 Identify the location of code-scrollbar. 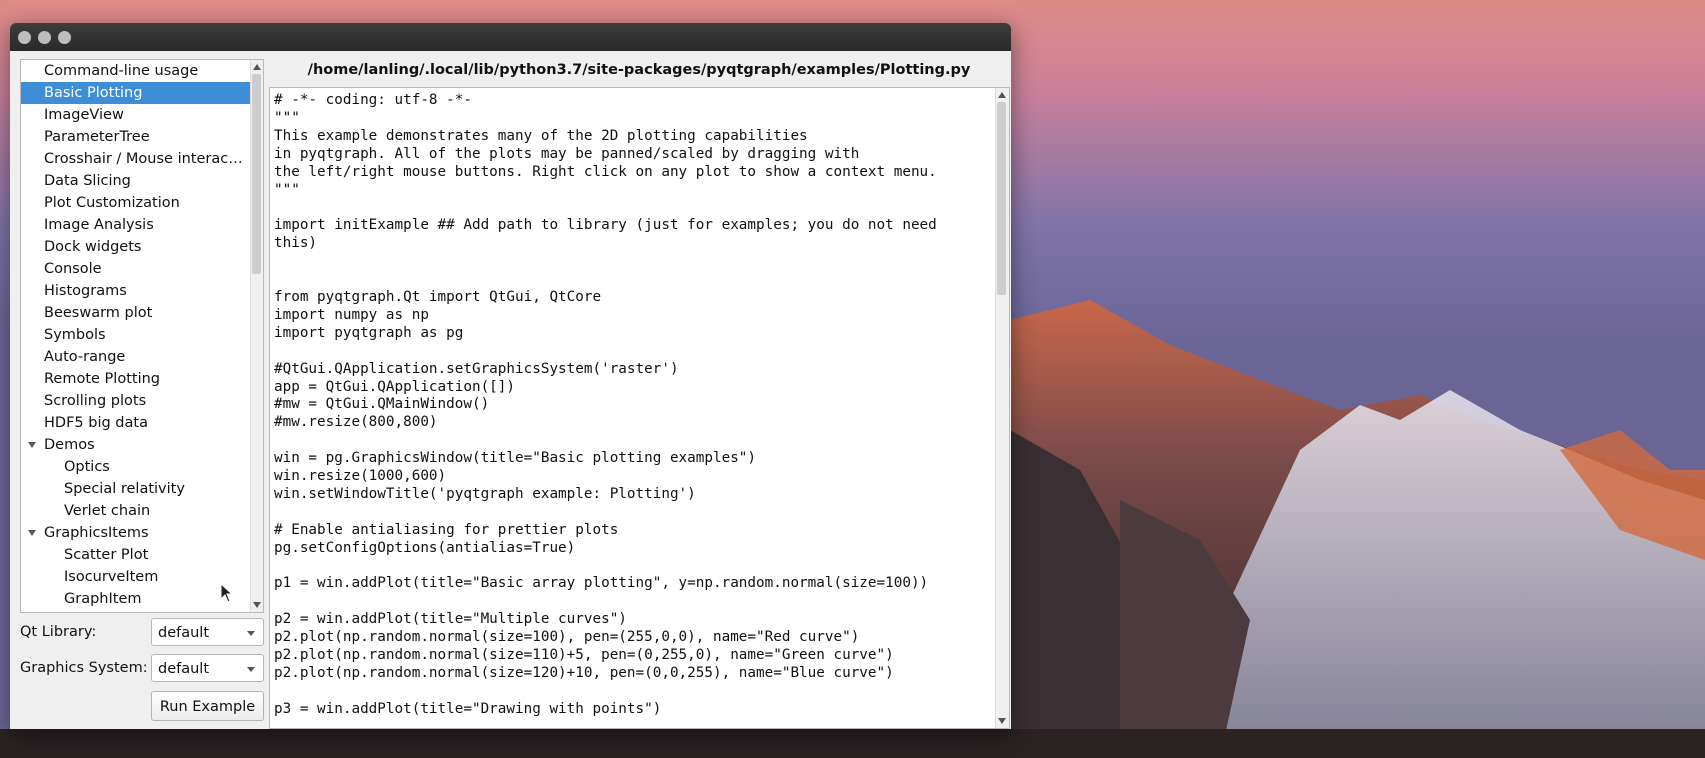
(1002, 408).